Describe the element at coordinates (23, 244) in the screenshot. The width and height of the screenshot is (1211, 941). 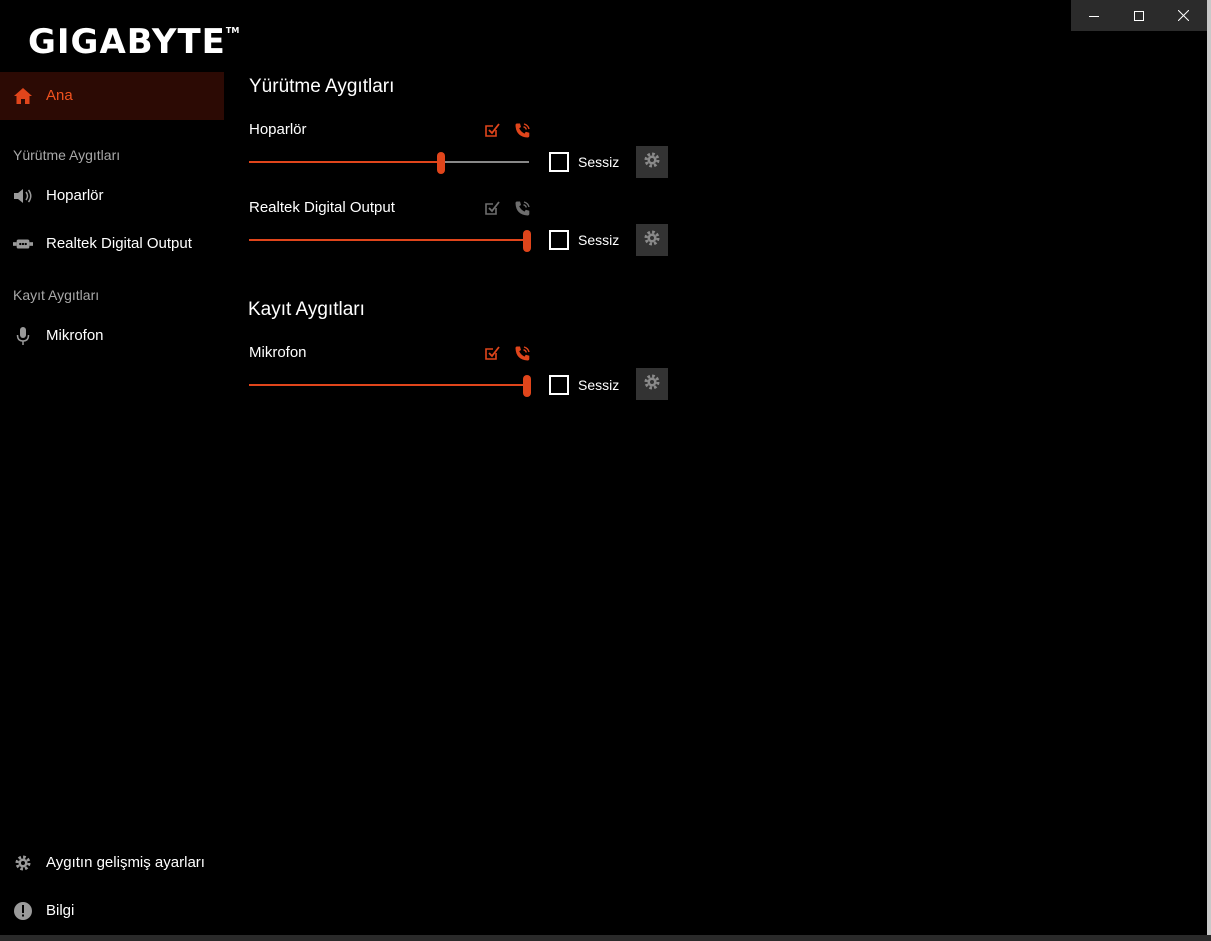
I see `digital-output-icon` at that location.